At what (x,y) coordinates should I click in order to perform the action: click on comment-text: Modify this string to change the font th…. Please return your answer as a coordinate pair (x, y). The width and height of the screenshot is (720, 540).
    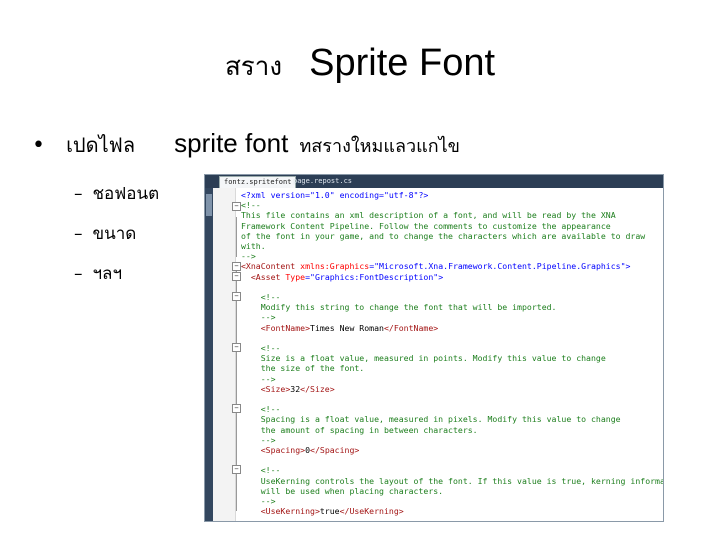
    Looking at the image, I should click on (408, 307).